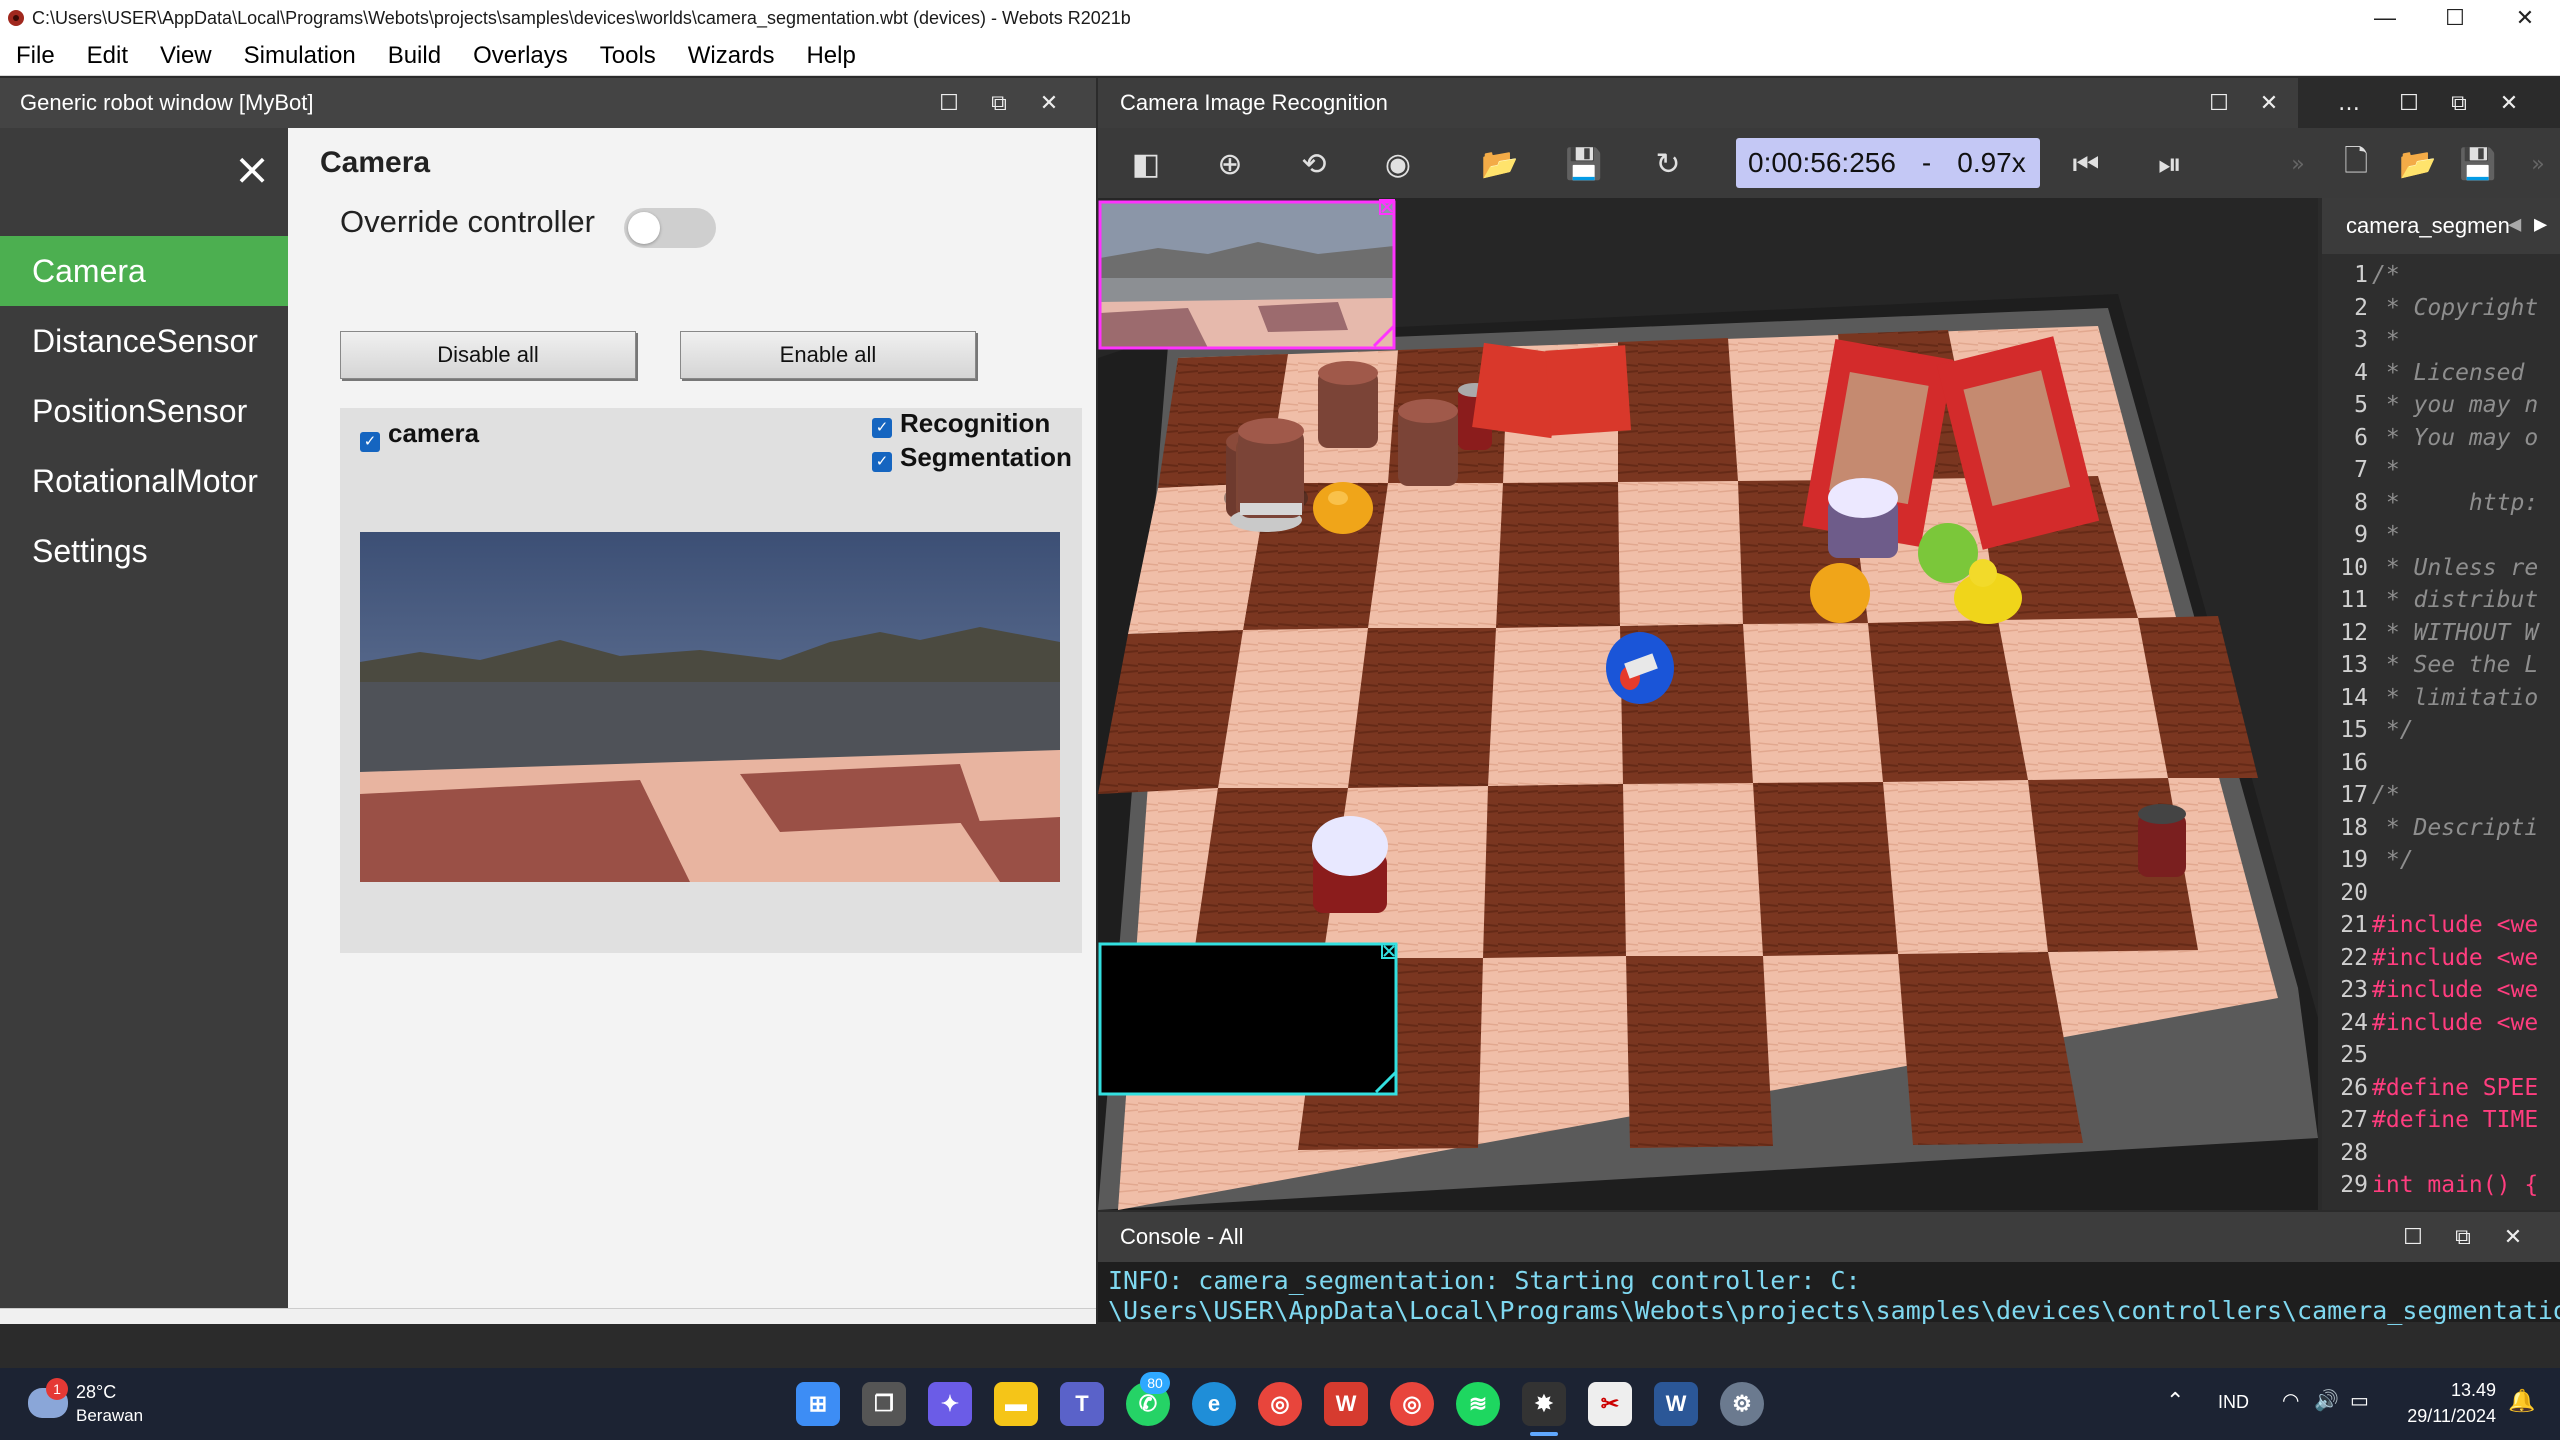 Image resolution: width=2560 pixels, height=1440 pixels. What do you see at coordinates (2441, 408) in the screenshot?
I see `code-line: 5 * you may n` at bounding box center [2441, 408].